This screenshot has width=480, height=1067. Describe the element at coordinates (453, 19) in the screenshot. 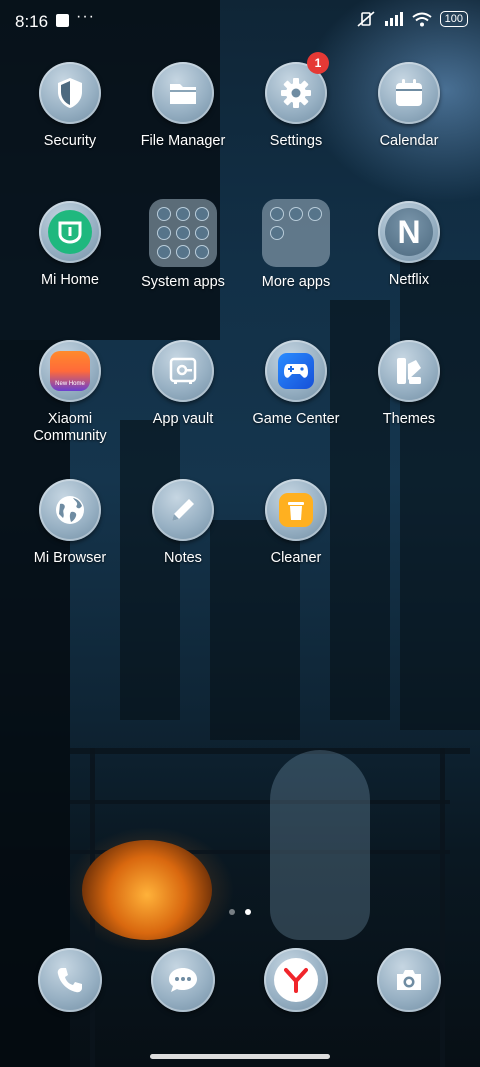

I see `battery-indicator: 100` at that location.